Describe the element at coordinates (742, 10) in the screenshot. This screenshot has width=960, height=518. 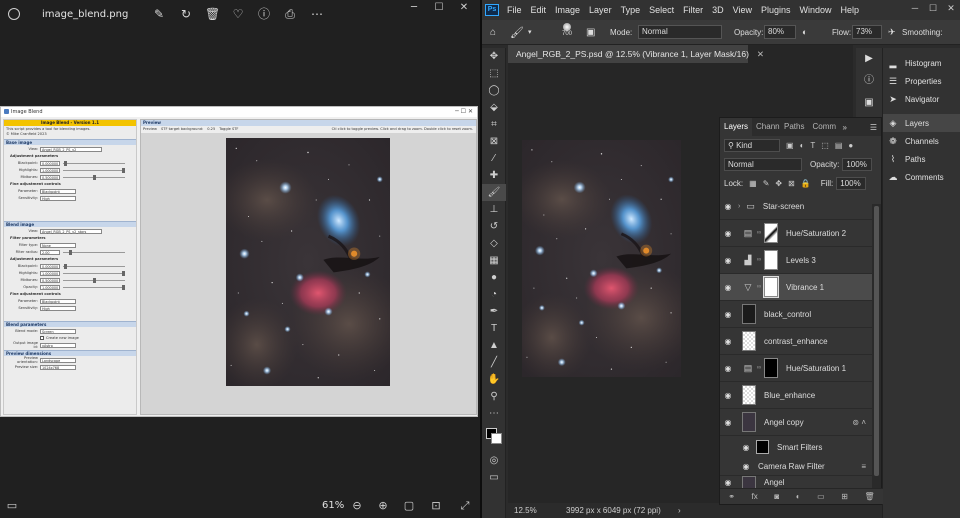
I see `menu-view: View` at that location.